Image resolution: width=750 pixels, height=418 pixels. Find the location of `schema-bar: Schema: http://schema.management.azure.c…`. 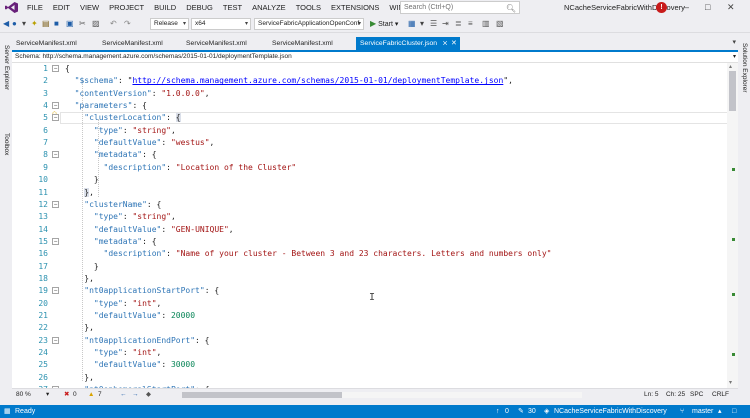

schema-bar: Schema: http://schema.management.azure.c… is located at coordinates (375, 57).